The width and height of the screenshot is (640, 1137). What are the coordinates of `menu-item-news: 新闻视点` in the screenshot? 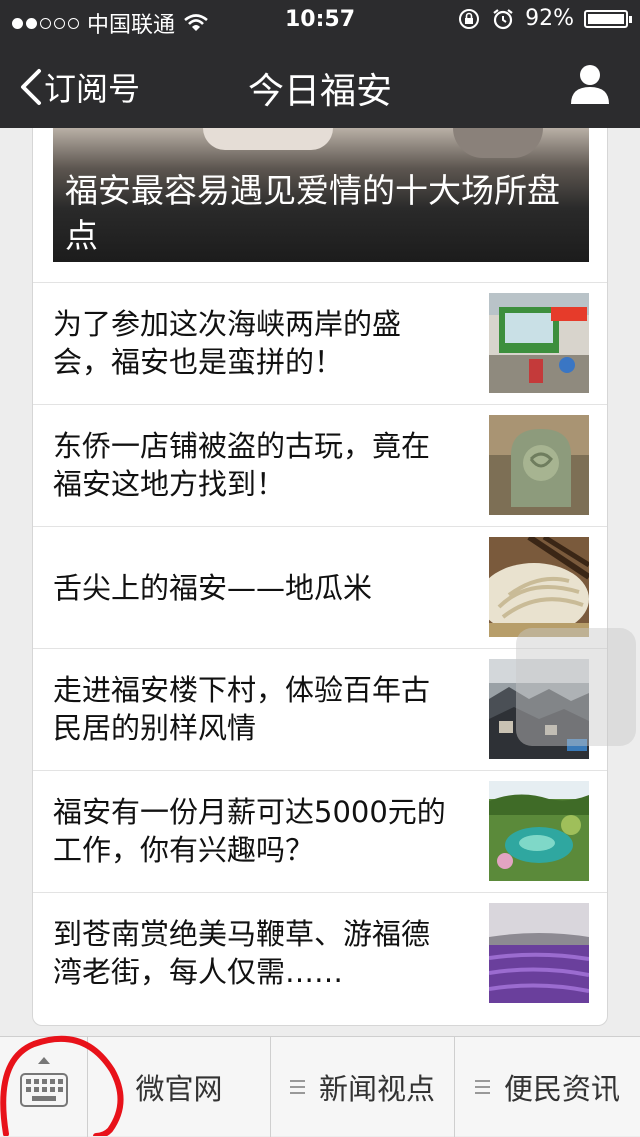 It's located at (363, 1087).